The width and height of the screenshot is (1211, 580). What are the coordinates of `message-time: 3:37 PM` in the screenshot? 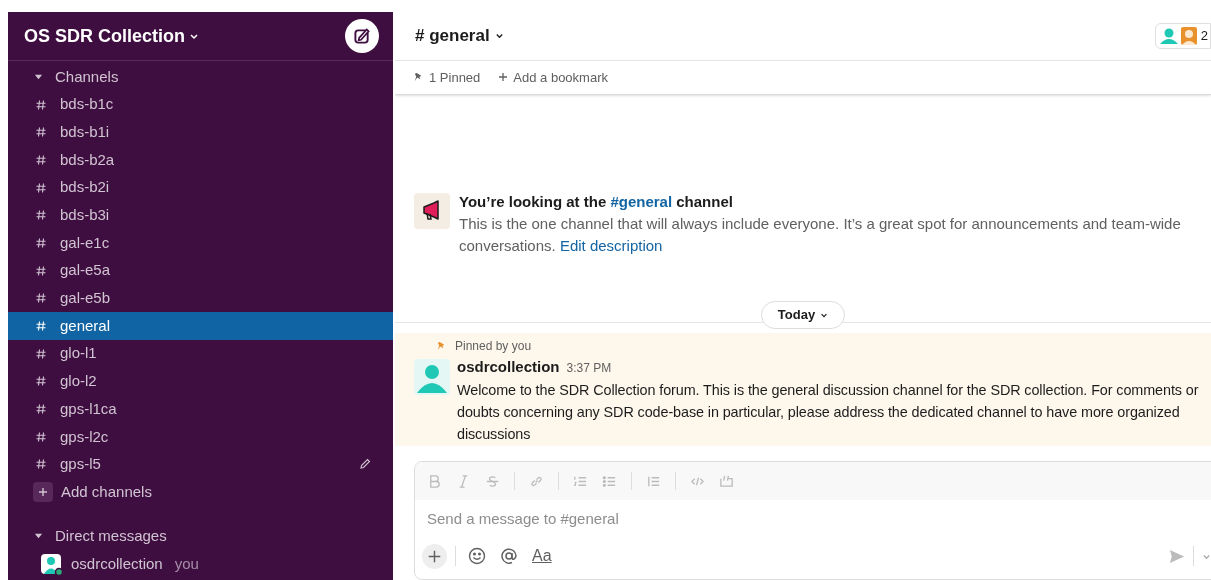 It's located at (589, 369).